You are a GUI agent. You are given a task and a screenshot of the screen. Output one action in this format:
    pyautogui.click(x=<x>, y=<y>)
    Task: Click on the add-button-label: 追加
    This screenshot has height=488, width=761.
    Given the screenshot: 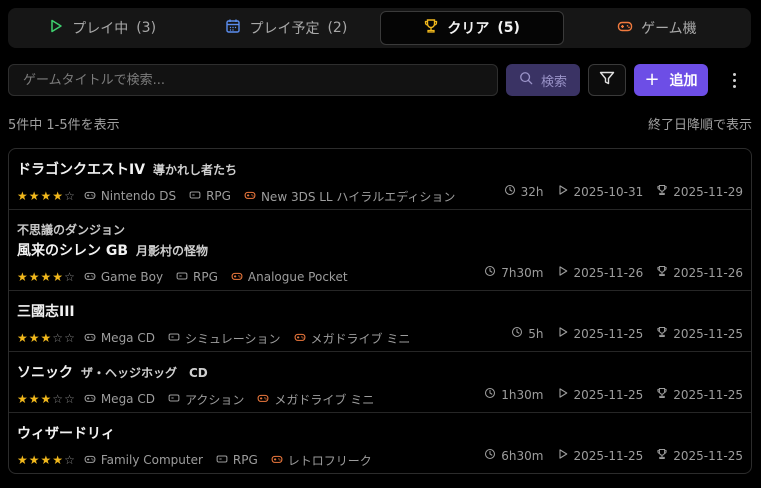 What is the action you would take?
    pyautogui.click(x=683, y=81)
    